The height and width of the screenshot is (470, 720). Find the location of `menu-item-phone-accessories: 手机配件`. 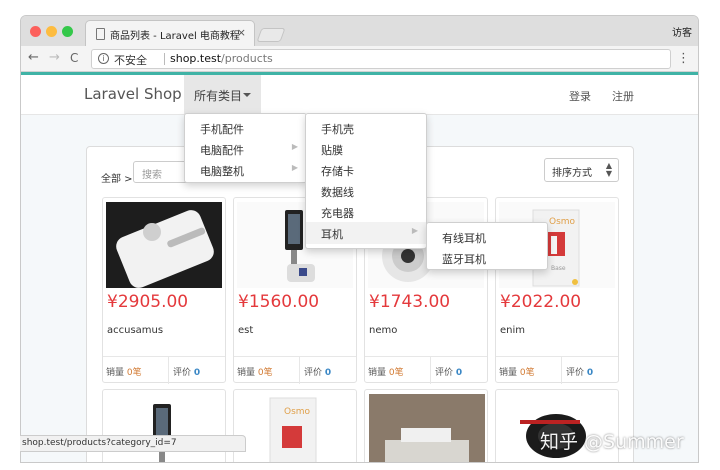

menu-item-phone-accessories: 手机配件 is located at coordinates (245, 128).